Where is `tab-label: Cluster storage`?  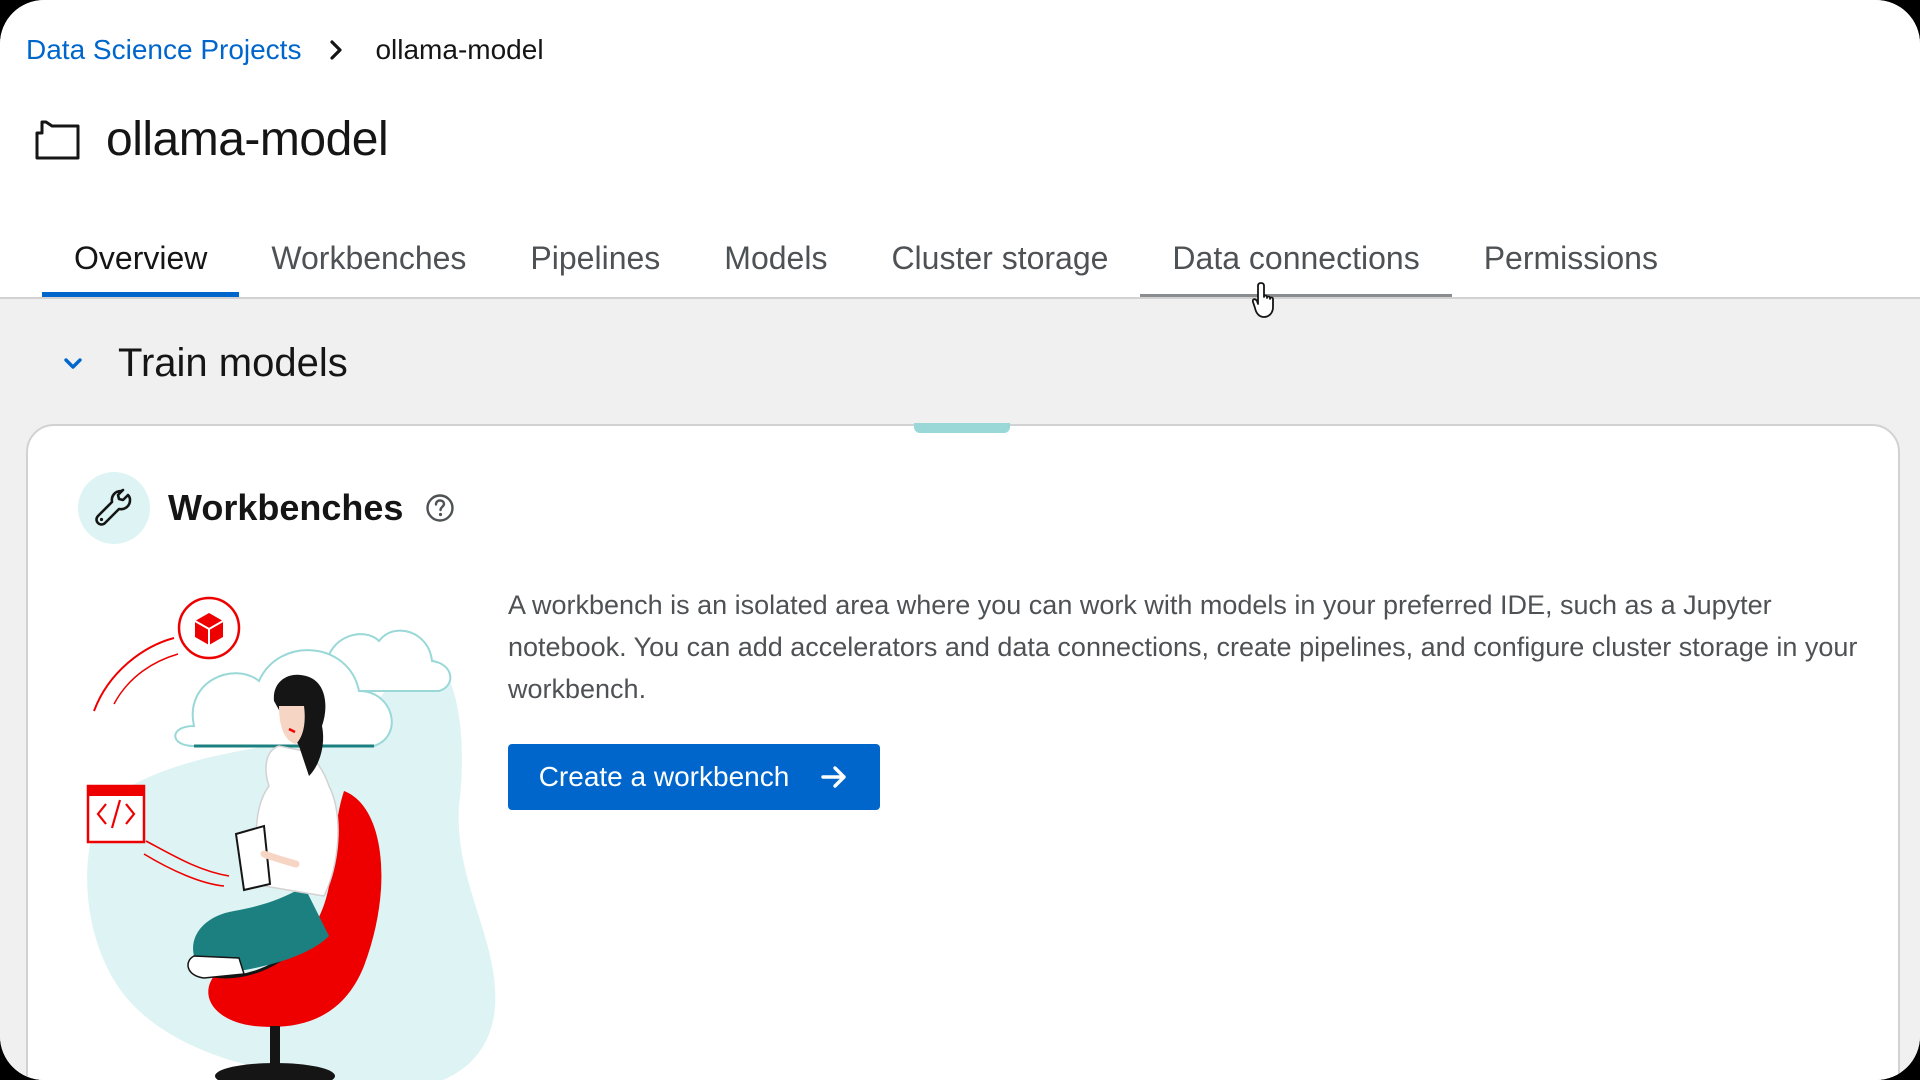 tab-label: Cluster storage is located at coordinates (1000, 258).